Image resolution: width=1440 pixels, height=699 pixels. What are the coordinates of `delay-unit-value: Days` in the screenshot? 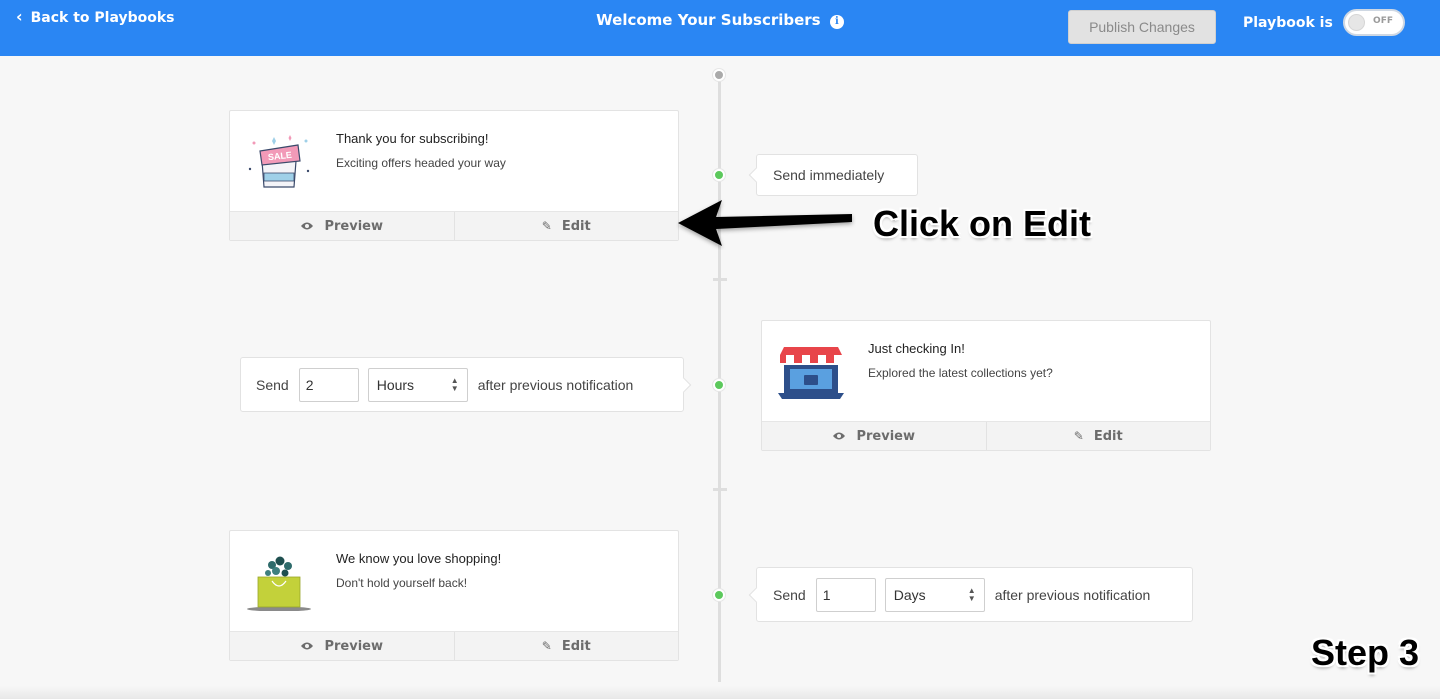 It's located at (909, 594).